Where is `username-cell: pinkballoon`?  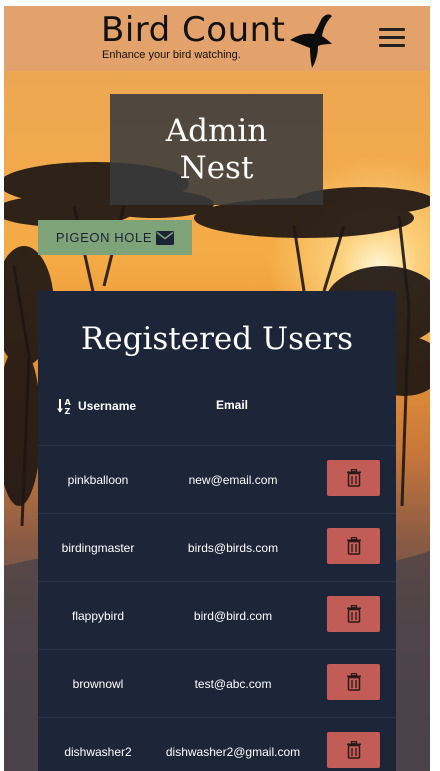
username-cell: pinkballoon is located at coordinates (98, 480).